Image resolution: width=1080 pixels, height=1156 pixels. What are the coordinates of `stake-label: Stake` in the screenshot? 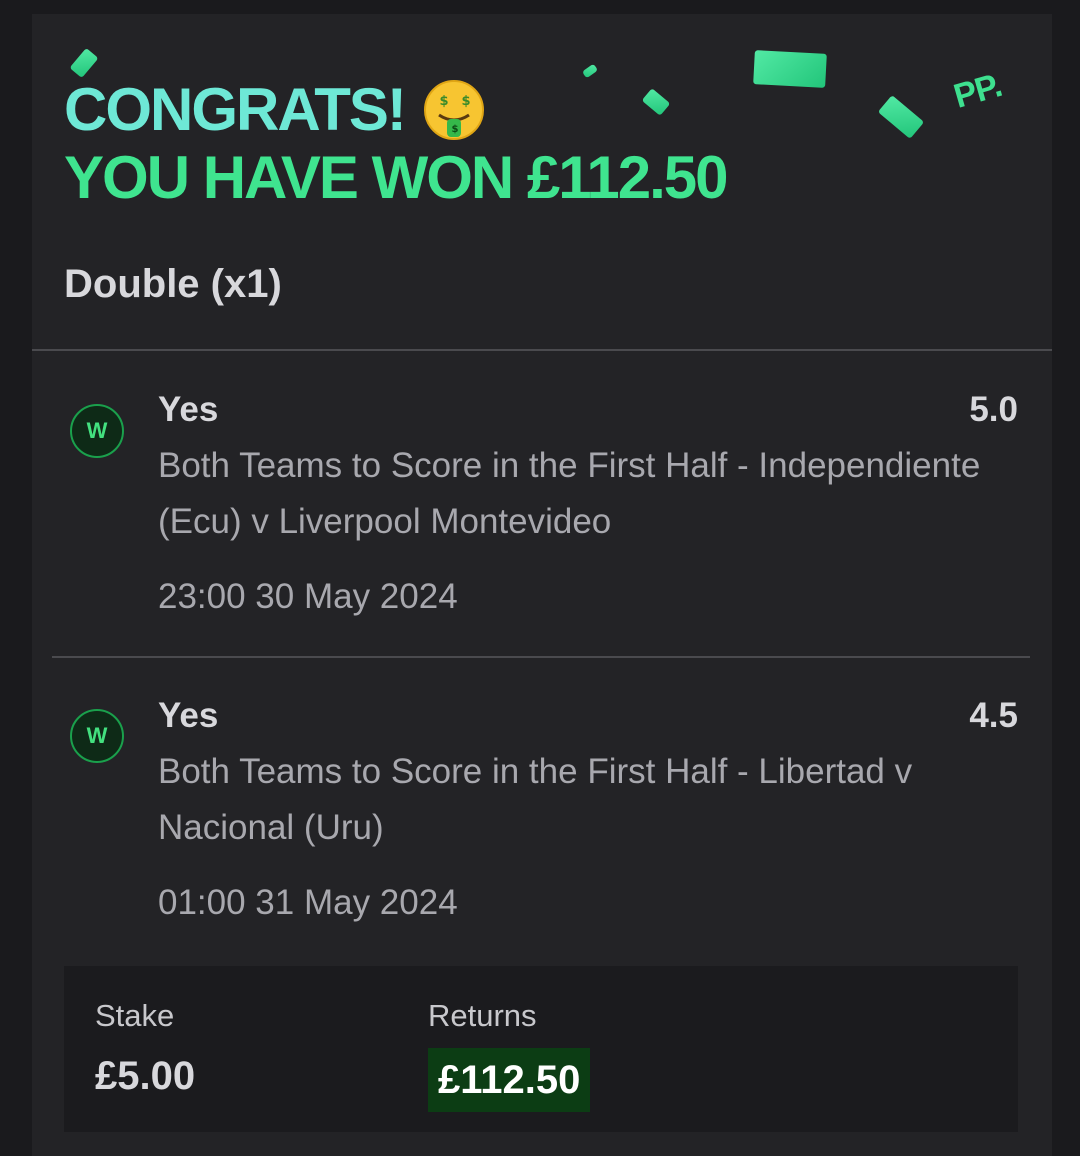 It's located at (135, 1015).